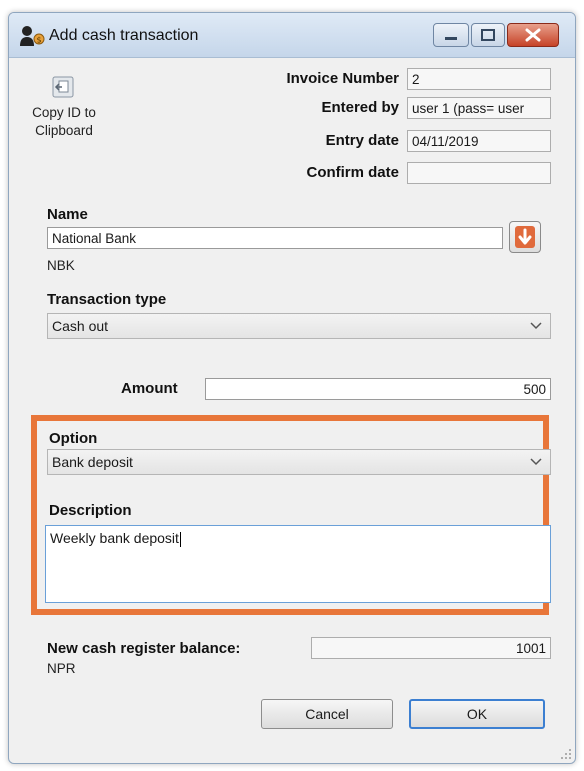  What do you see at coordinates (61, 668) in the screenshot?
I see `currency-code: NPR` at bounding box center [61, 668].